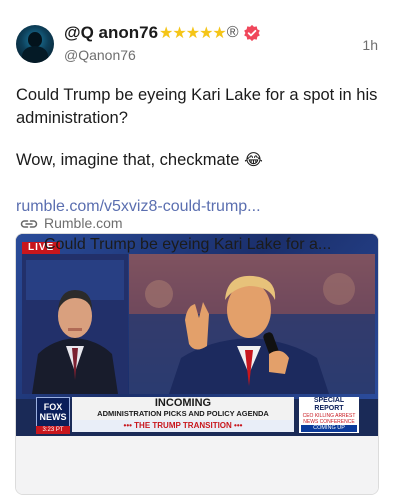 The width and height of the screenshot is (396, 500). What do you see at coordinates (183, 403) in the screenshot?
I see `chyron-headline: INCOMING` at bounding box center [183, 403].